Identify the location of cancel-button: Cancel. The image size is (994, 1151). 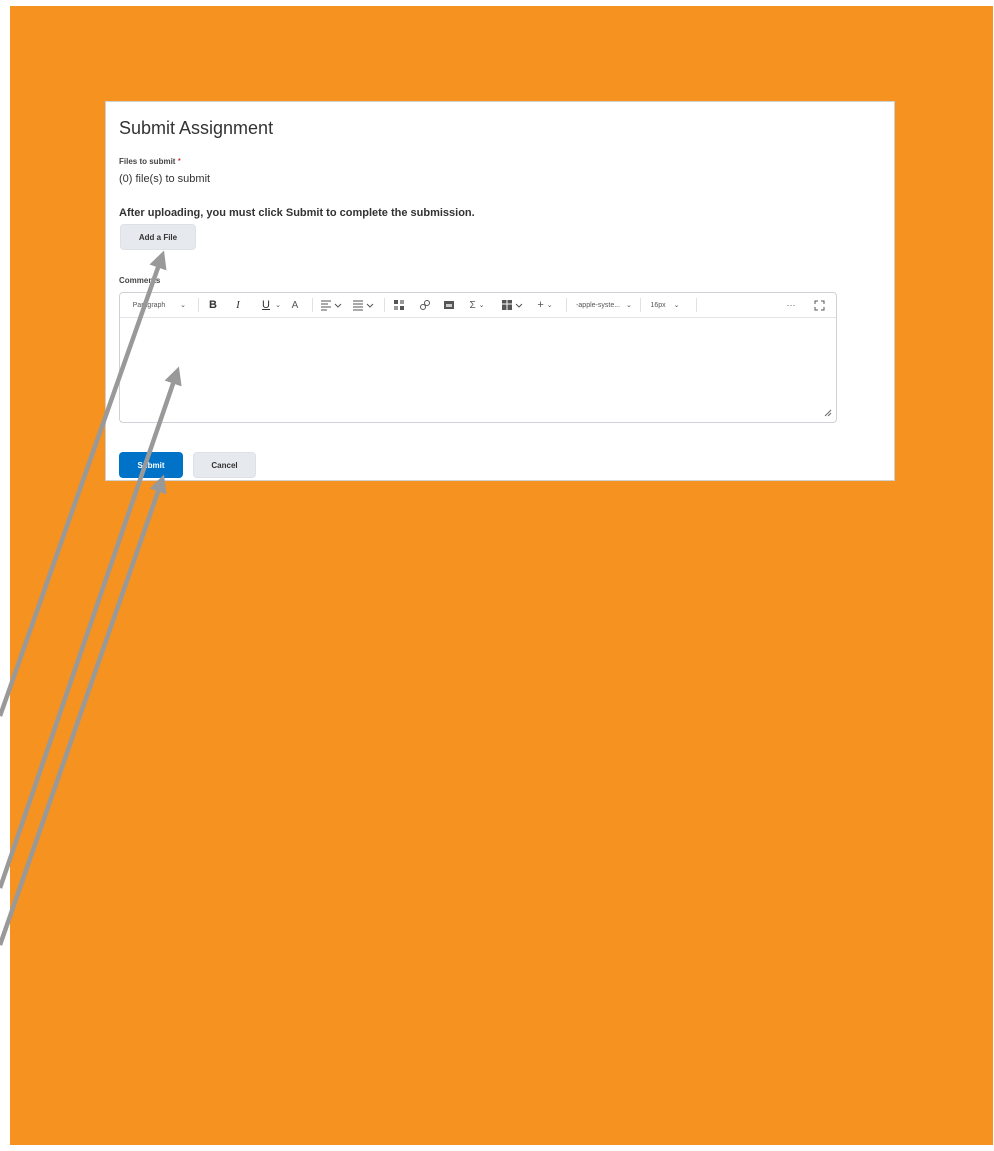
(224, 465).